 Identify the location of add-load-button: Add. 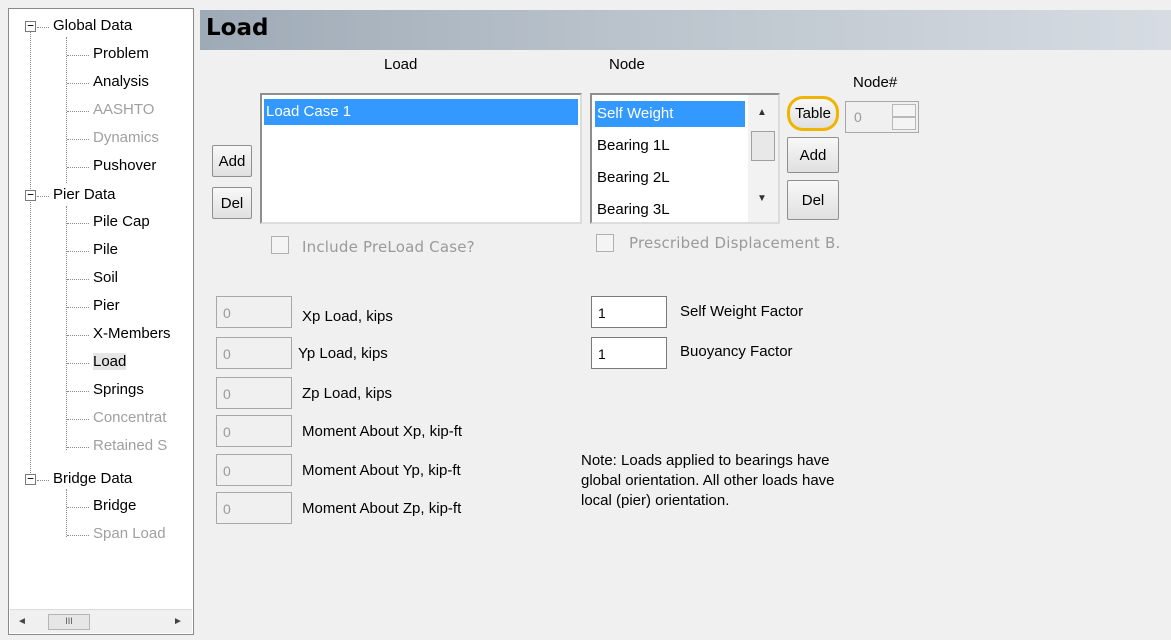
(232, 161).